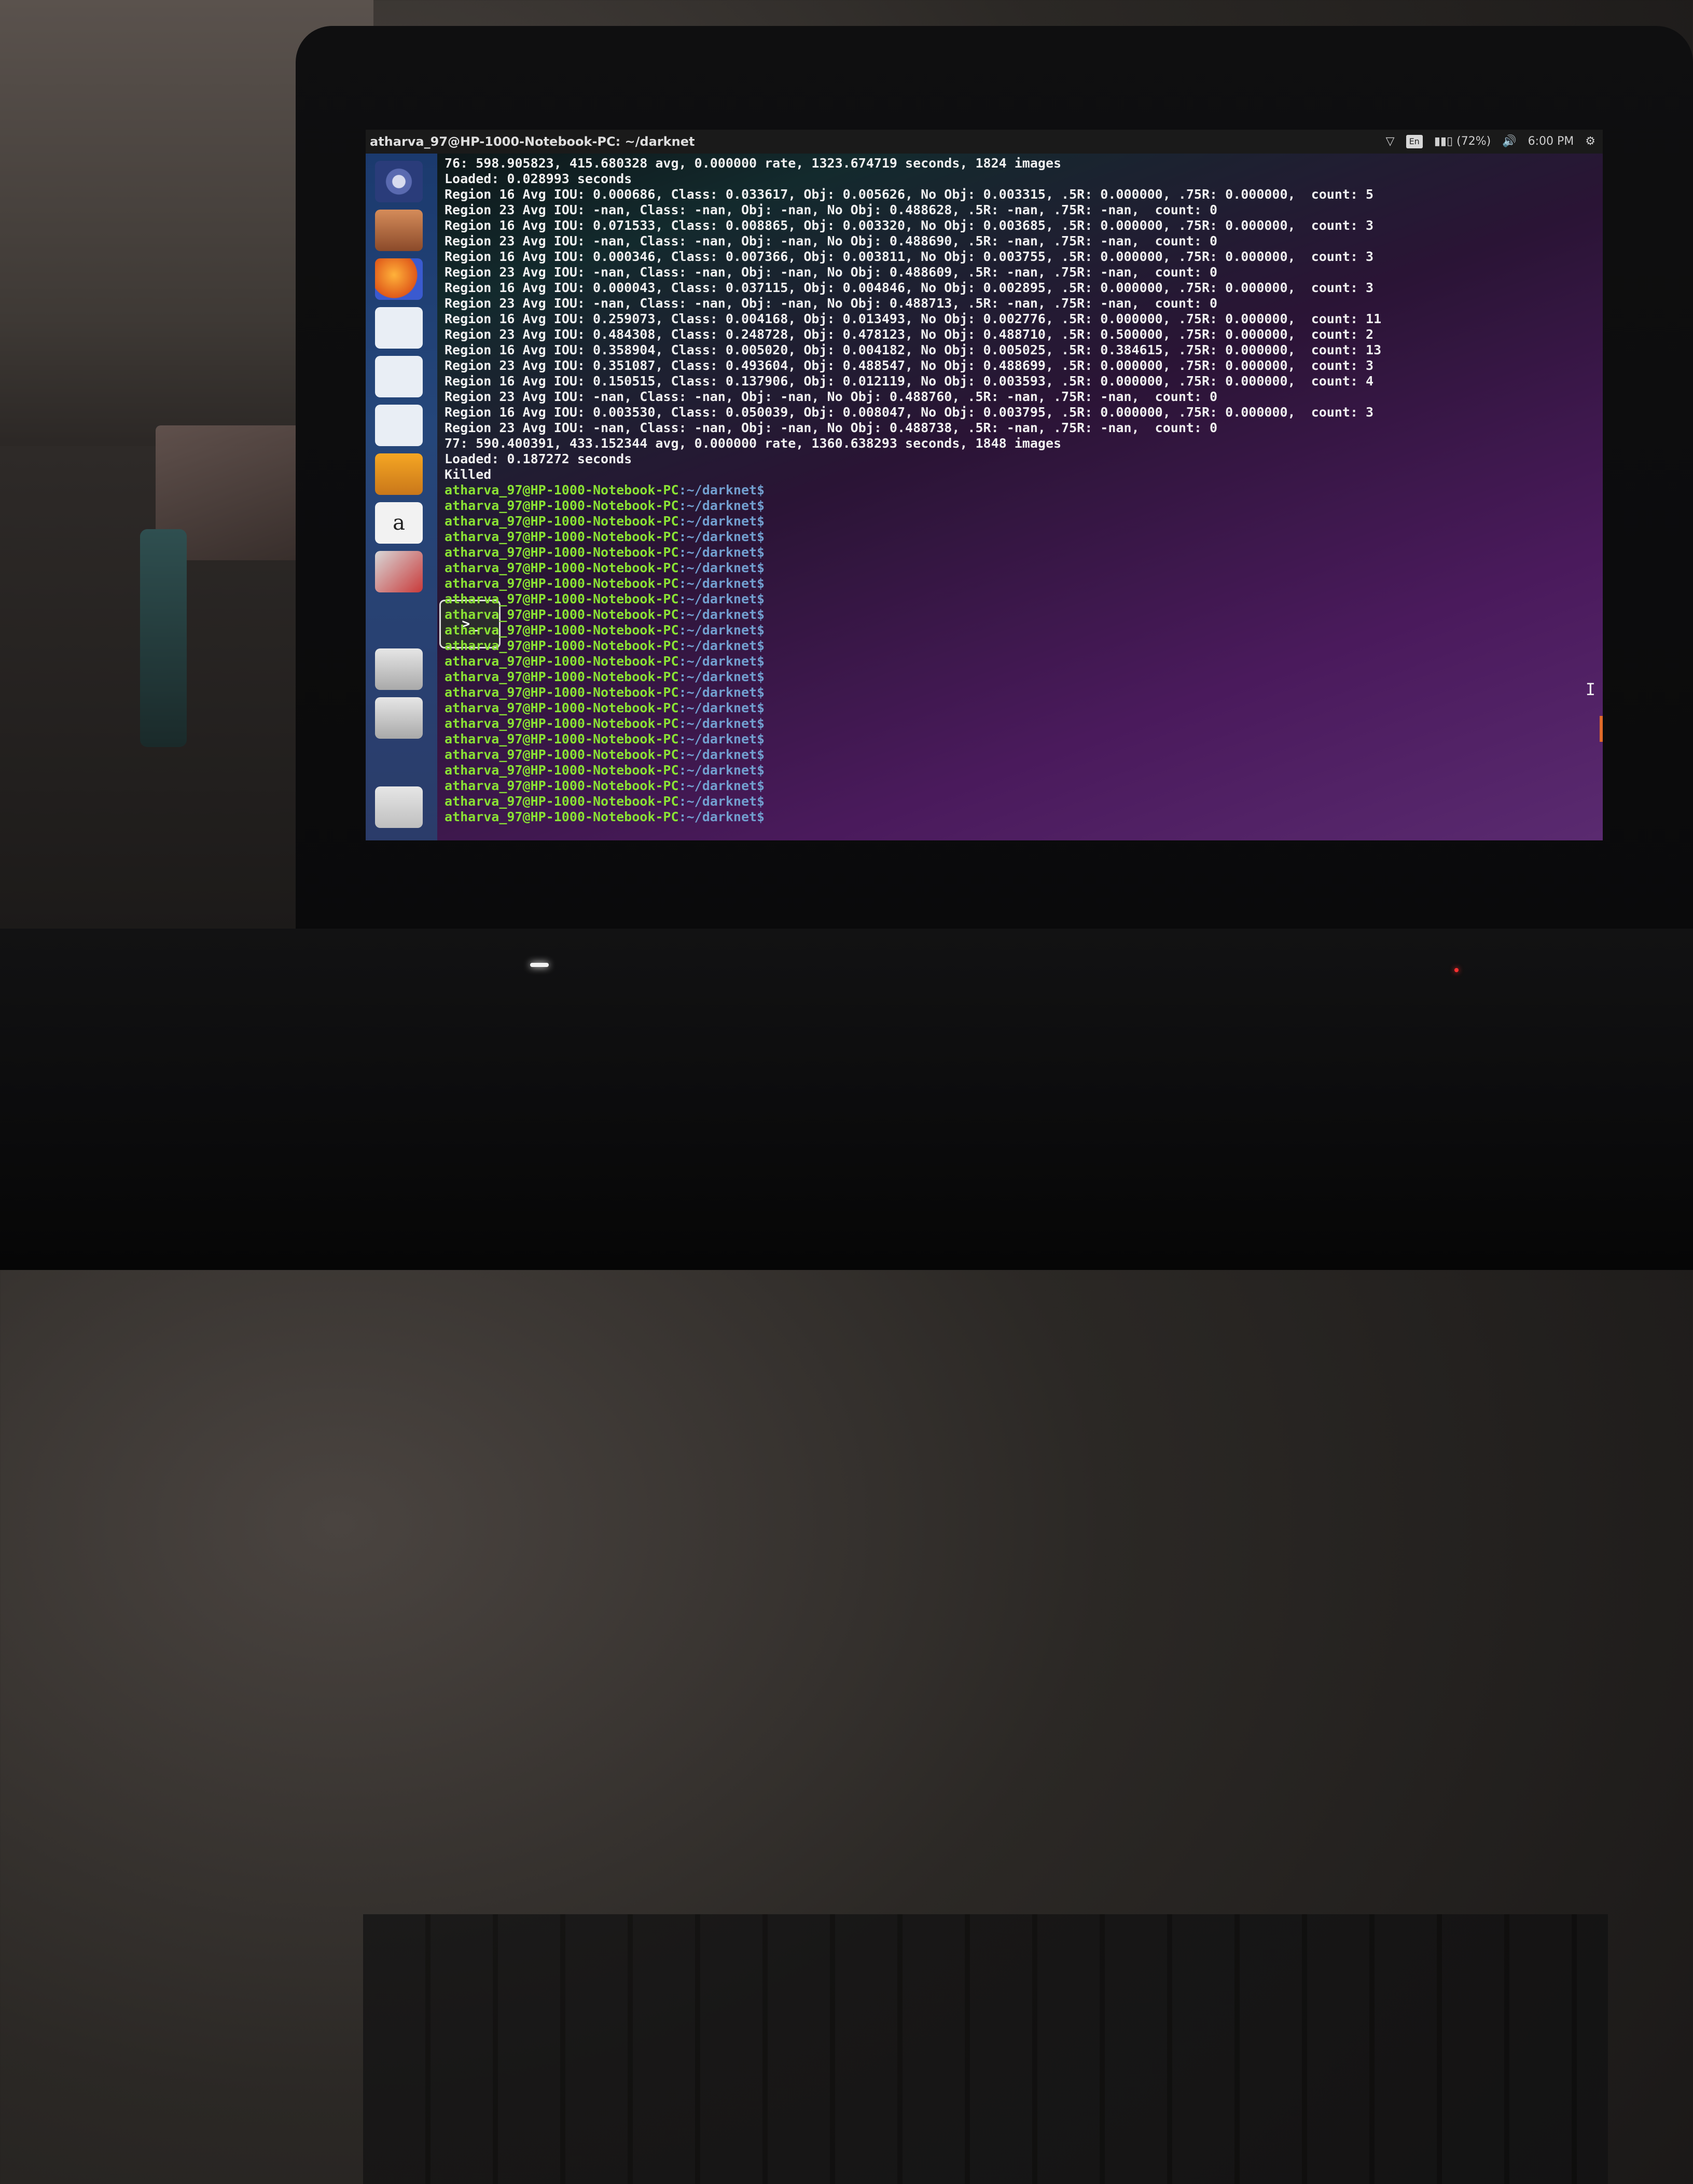 Image resolution: width=1693 pixels, height=2184 pixels. What do you see at coordinates (399, 230) in the screenshot?
I see `files-icon` at bounding box center [399, 230].